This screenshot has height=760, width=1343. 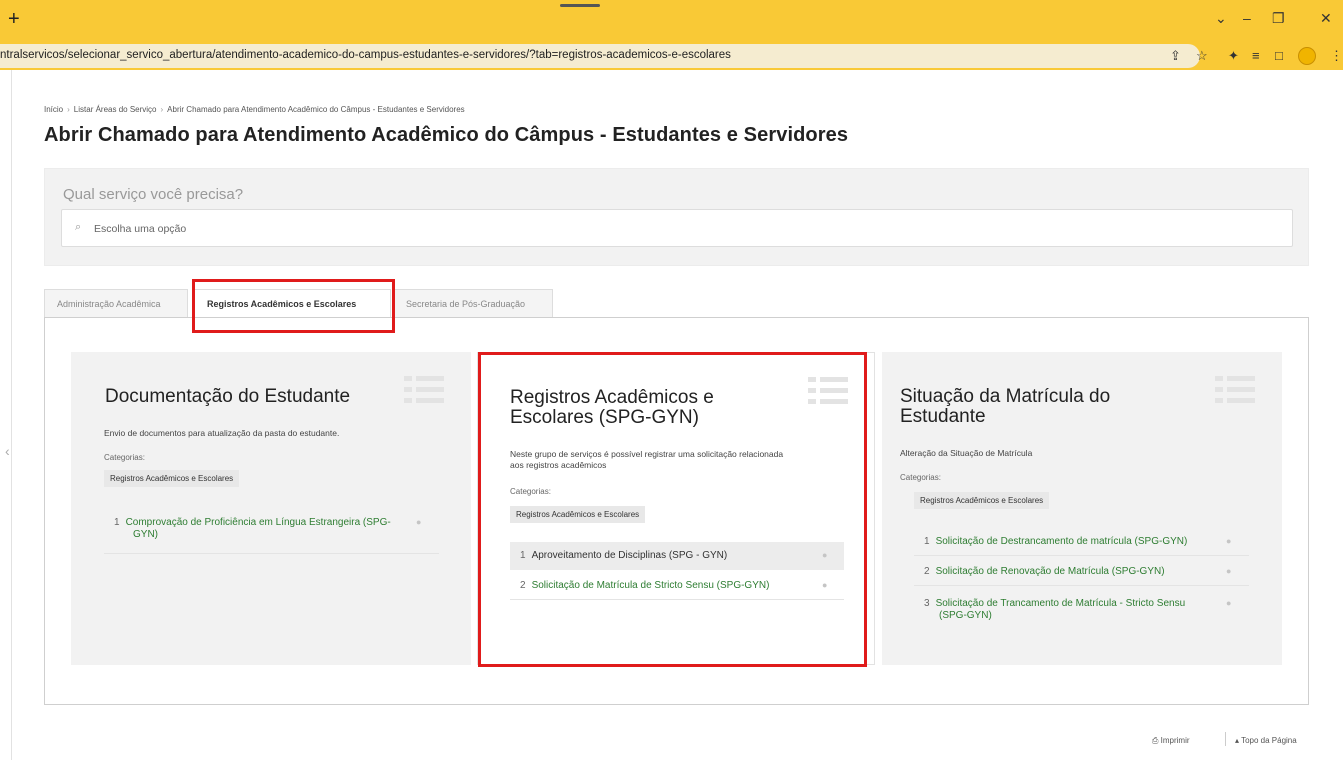 What do you see at coordinates (966, 453) in the screenshot?
I see `card-description: Alteração da Situação de Matrícula` at bounding box center [966, 453].